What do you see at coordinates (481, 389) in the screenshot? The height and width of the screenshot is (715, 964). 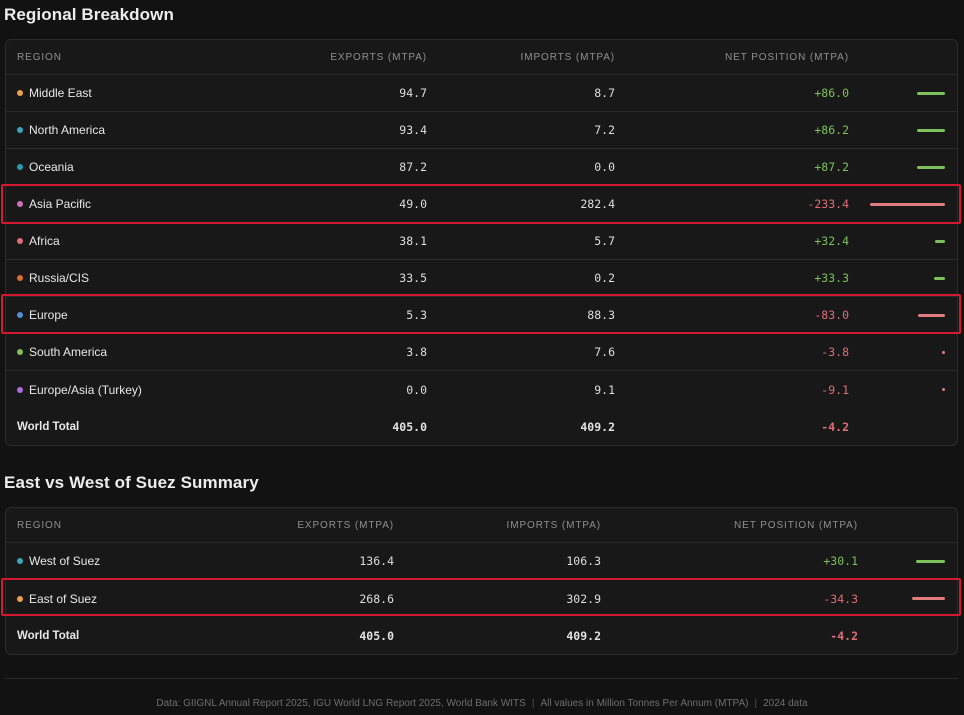 I see `table-row: Europe/Asia (Turkey) 0.0 9.1 -9.1` at bounding box center [481, 389].